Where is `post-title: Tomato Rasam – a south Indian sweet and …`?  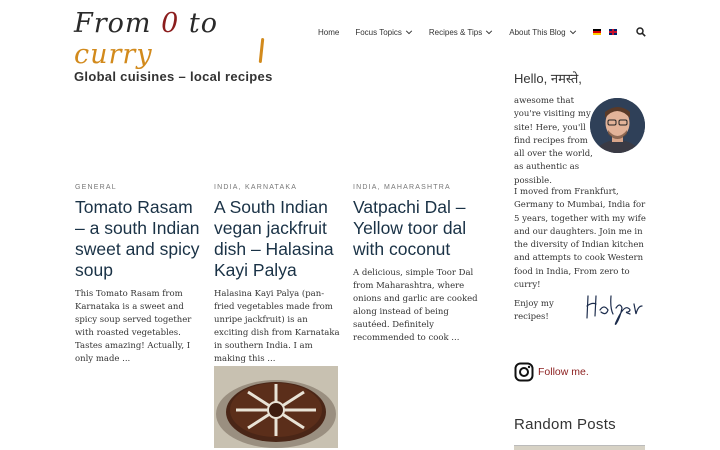
post-title: Tomato Rasam – a south Indian sweet and … is located at coordinates (139, 239).